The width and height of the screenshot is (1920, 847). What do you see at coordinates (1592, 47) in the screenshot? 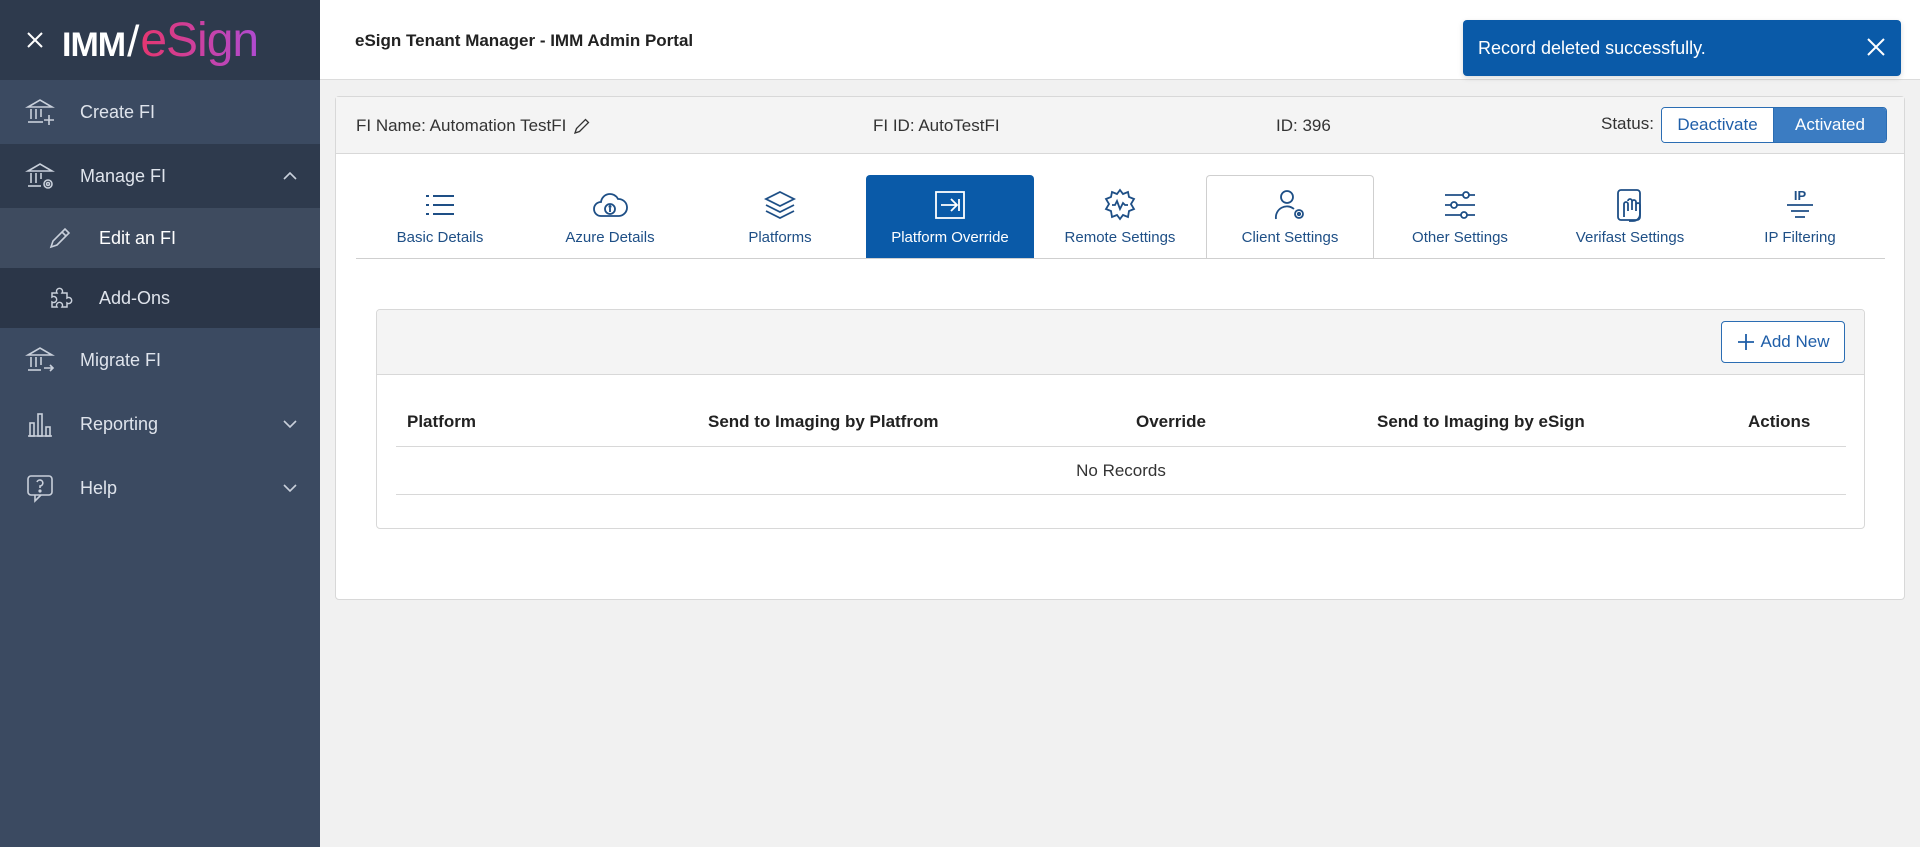
I see `toast-message: Record deleted successfully.` at bounding box center [1592, 47].